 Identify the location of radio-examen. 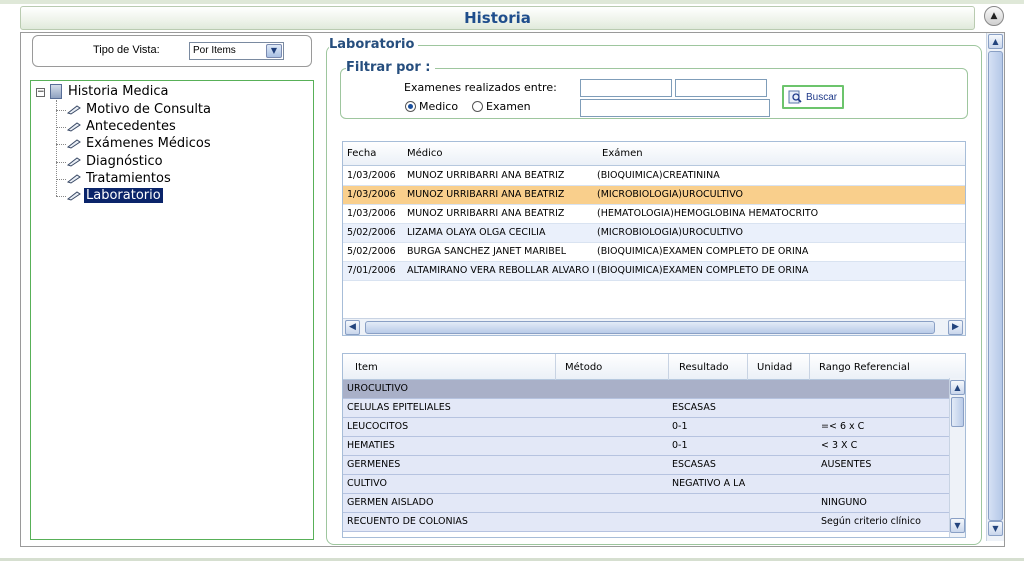
(477, 106).